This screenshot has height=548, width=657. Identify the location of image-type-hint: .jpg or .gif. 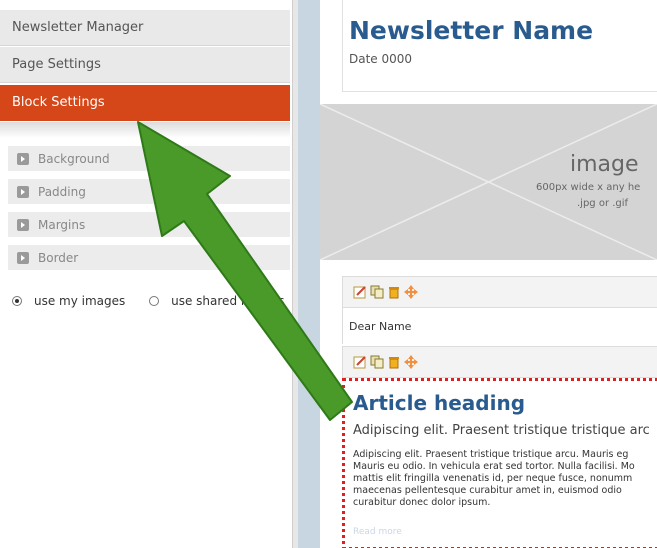
(603, 203).